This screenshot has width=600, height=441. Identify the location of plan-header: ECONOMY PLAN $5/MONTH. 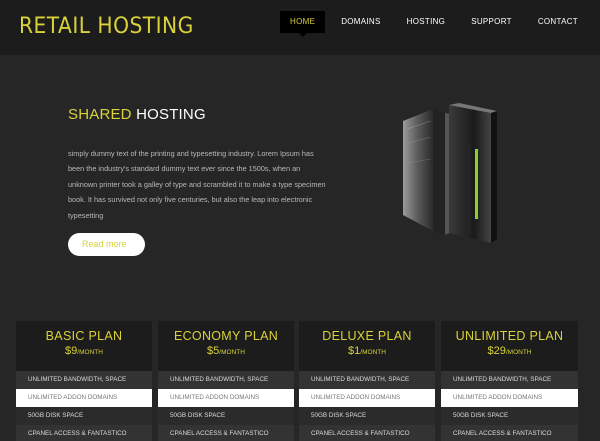
(226, 346).